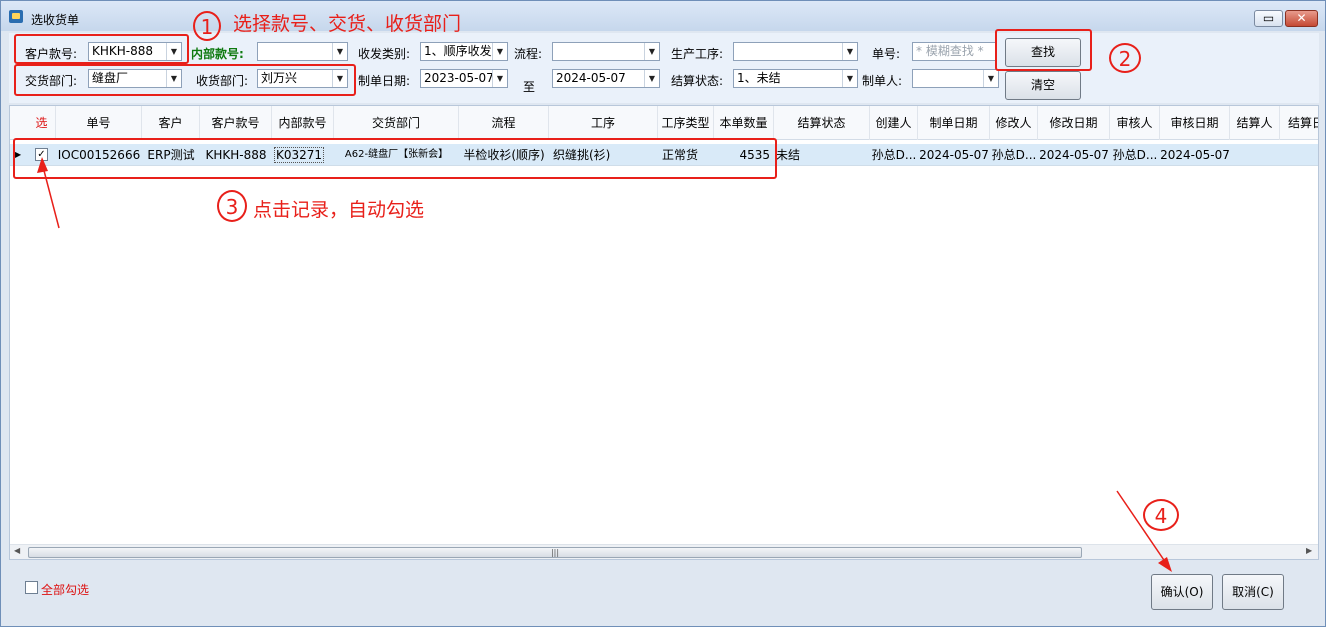 Image resolution: width=1326 pixels, height=627 pixels. What do you see at coordinates (1253, 592) in the screenshot?
I see `cancel-button: 取消(C)` at bounding box center [1253, 592].